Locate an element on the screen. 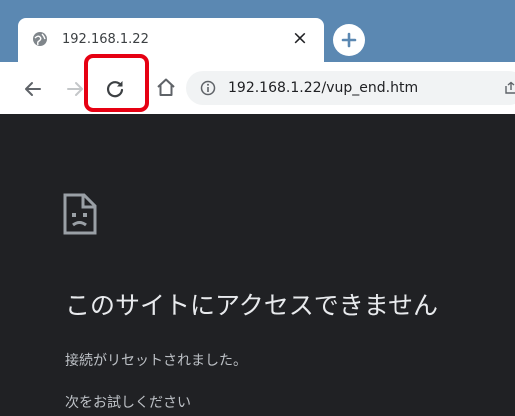 This screenshot has height=416, width=515. new-tab-button is located at coordinates (349, 40).